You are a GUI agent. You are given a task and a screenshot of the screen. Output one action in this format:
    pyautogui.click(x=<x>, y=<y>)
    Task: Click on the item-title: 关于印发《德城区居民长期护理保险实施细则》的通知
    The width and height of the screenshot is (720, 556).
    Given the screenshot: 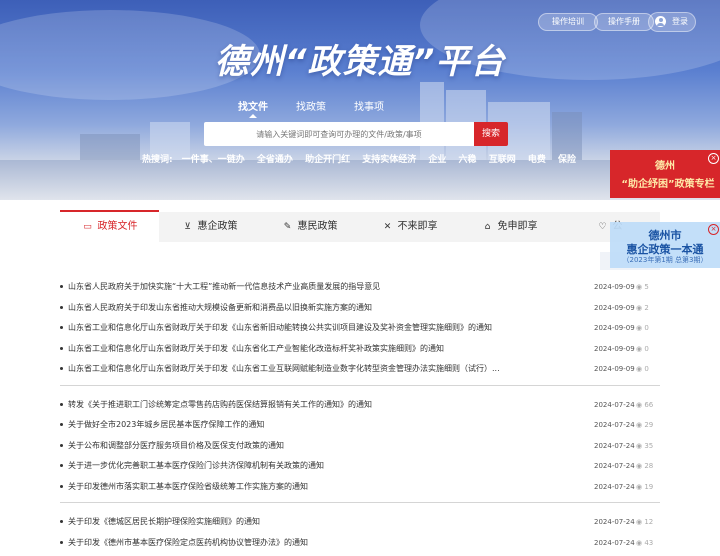 What is the action you would take?
    pyautogui.click(x=328, y=522)
    